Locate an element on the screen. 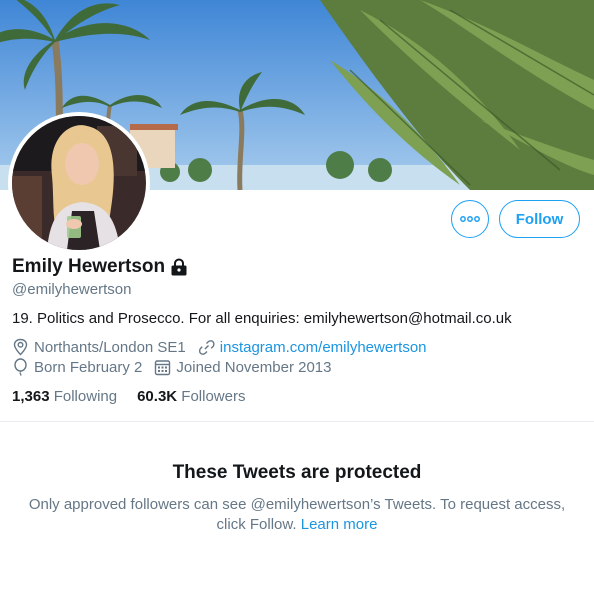 The height and width of the screenshot is (591, 594). birthday-item: Born February 2 is located at coordinates (77, 367).